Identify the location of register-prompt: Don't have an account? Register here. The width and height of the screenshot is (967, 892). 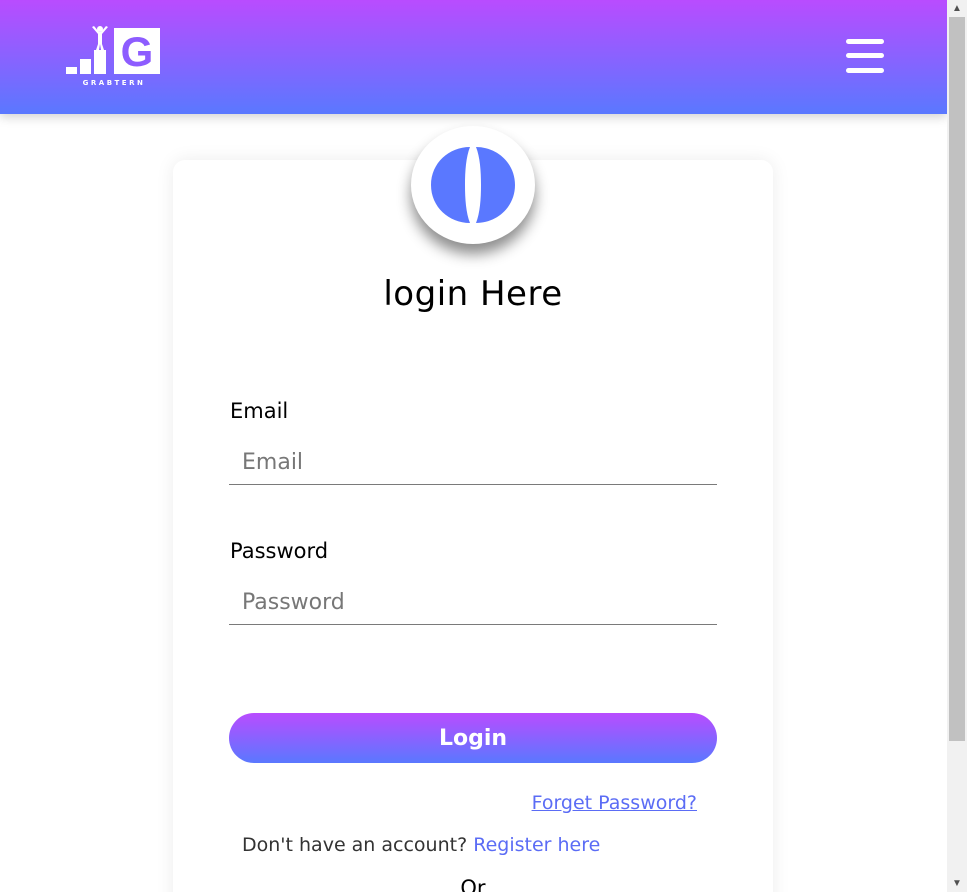
(421, 845).